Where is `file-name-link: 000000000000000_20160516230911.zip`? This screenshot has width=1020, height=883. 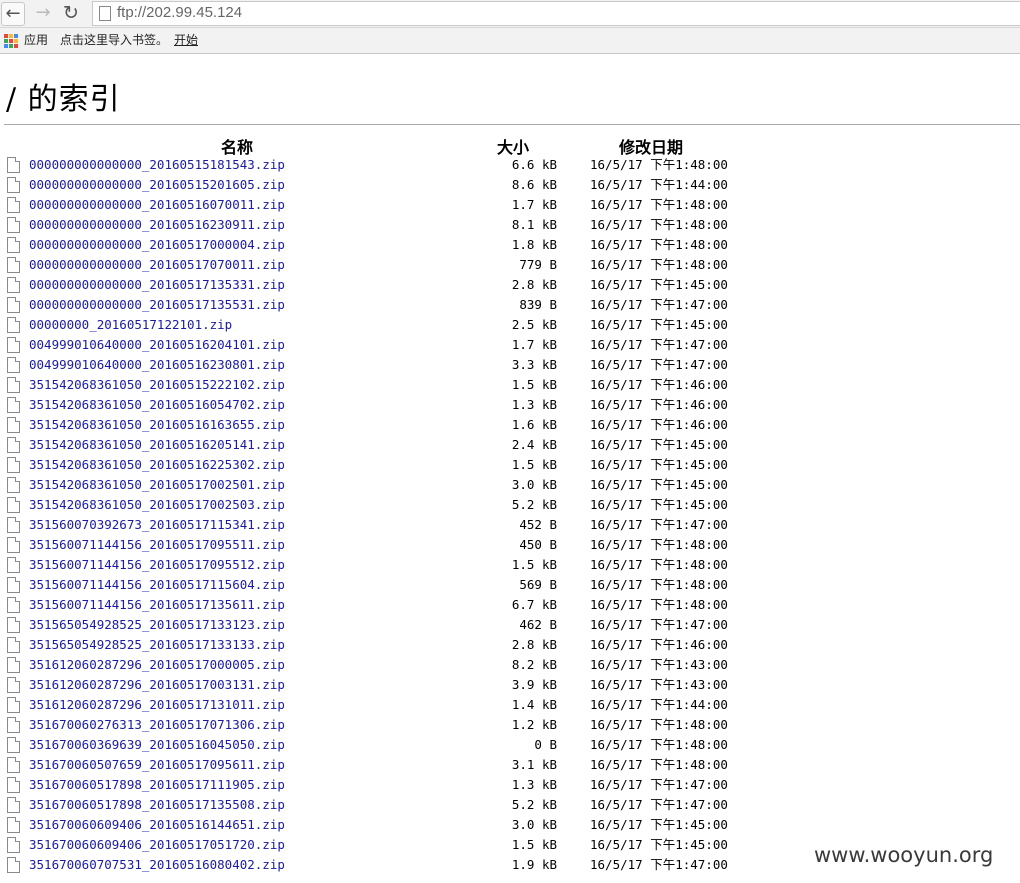 file-name-link: 000000000000000_20160516230911.zip is located at coordinates (157, 225).